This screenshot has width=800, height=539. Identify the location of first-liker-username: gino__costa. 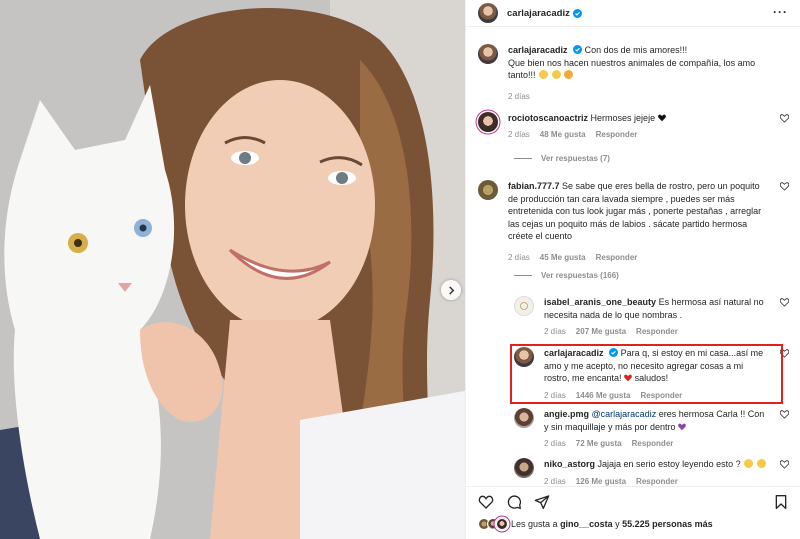
(586, 524).